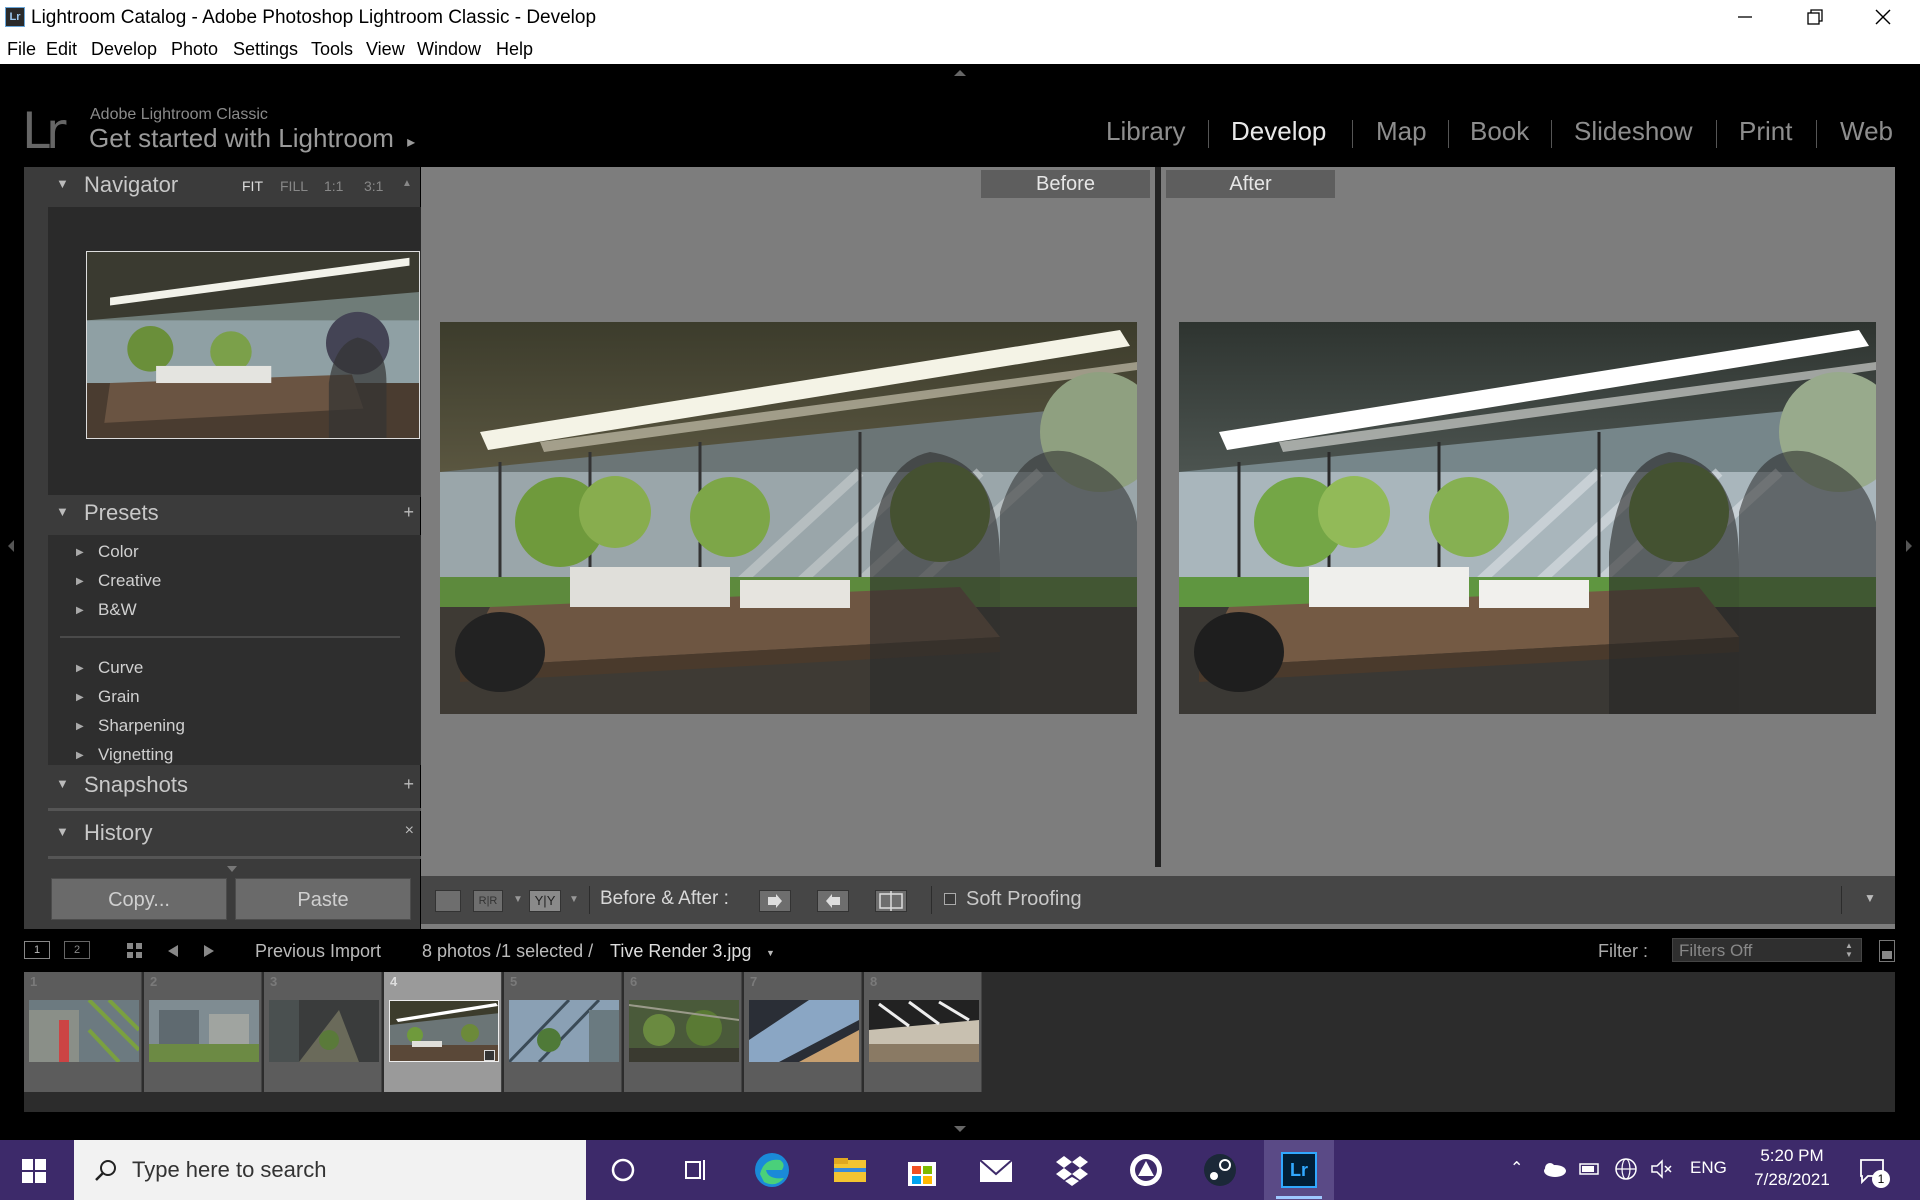 The width and height of the screenshot is (1920, 1200). Describe the element at coordinates (323, 899) in the screenshot. I see `paste-button: Paste` at that location.